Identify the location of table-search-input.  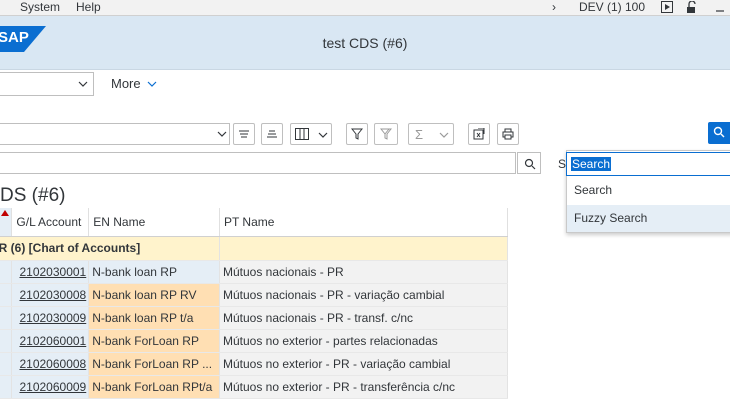
(258, 163).